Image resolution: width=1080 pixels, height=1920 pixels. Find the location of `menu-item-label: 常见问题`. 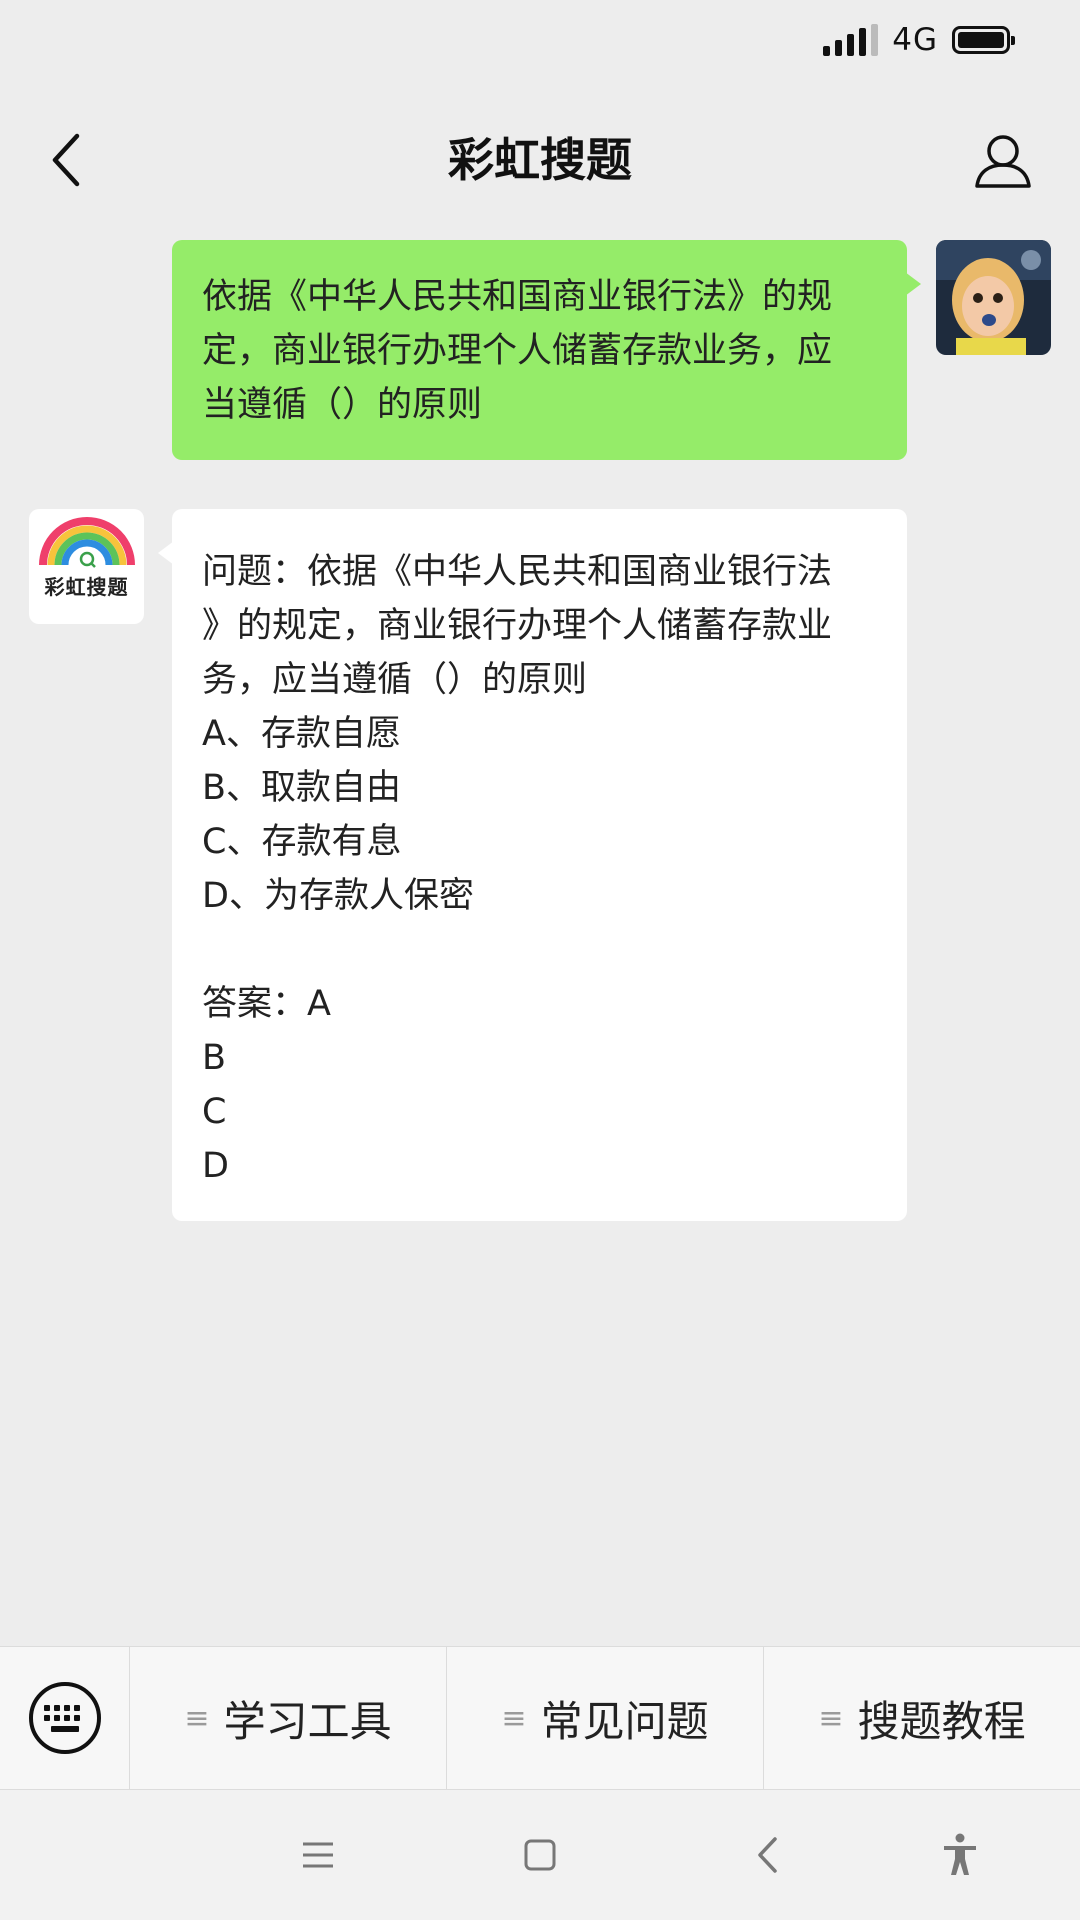

menu-item-label: 常见问题 is located at coordinates (624, 1721).